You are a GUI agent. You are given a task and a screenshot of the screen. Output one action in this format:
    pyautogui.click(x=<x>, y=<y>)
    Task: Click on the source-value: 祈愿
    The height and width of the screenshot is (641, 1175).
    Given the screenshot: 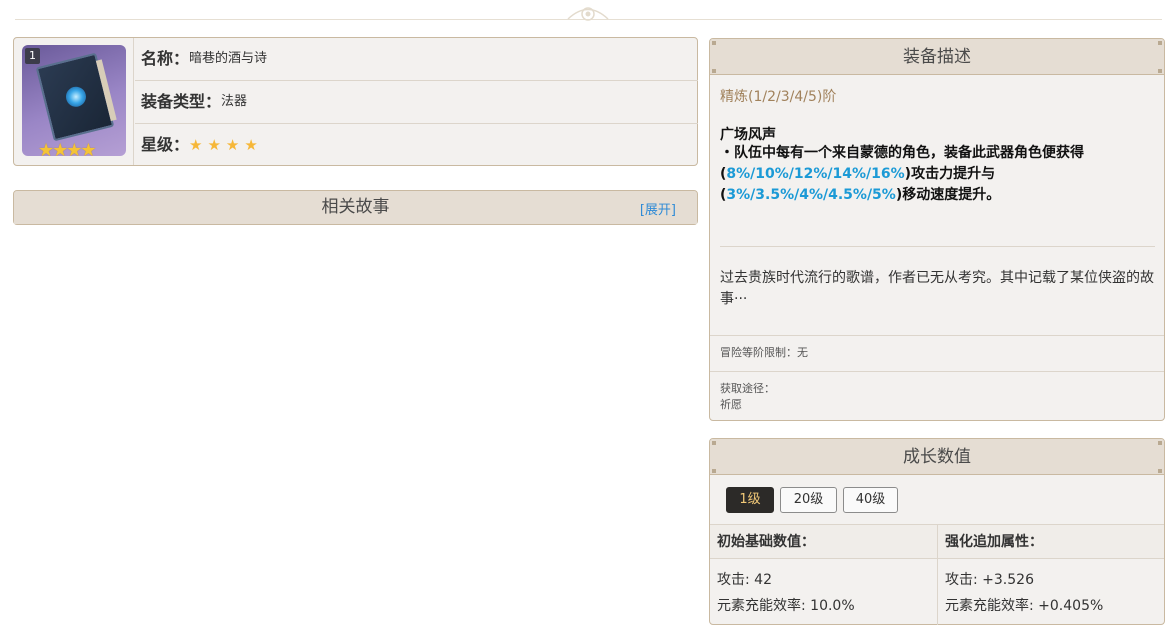 What is the action you would take?
    pyautogui.click(x=731, y=404)
    